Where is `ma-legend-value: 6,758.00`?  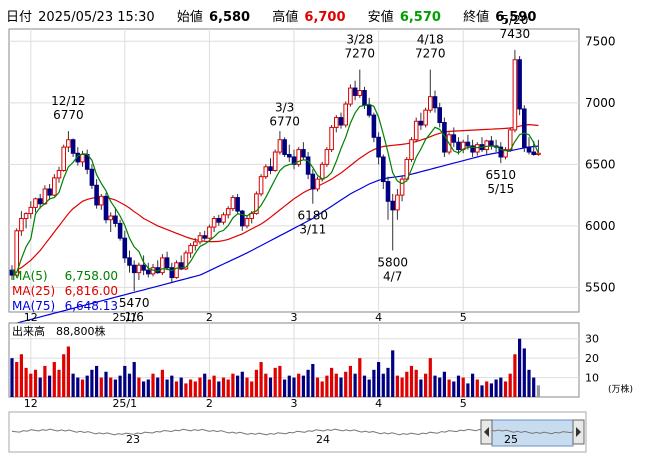
ma-legend-value: 6,758.00 is located at coordinates (91, 276).